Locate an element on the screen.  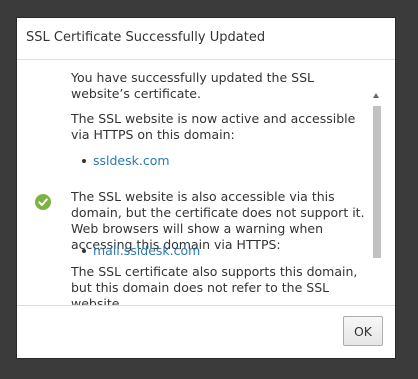
dialog-footer: OK is located at coordinates (206, 331).